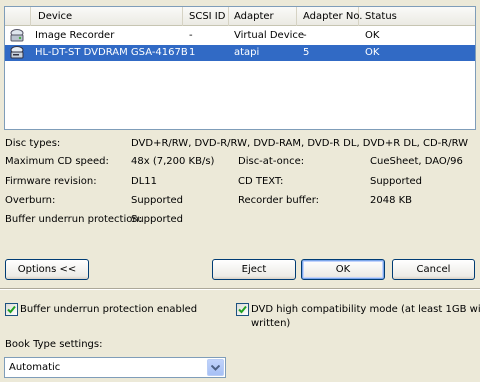  Describe the element at coordinates (108, 310) in the screenshot. I see `buffer-underrun-checkbox-label: Buffer underrun protection enabled` at that location.